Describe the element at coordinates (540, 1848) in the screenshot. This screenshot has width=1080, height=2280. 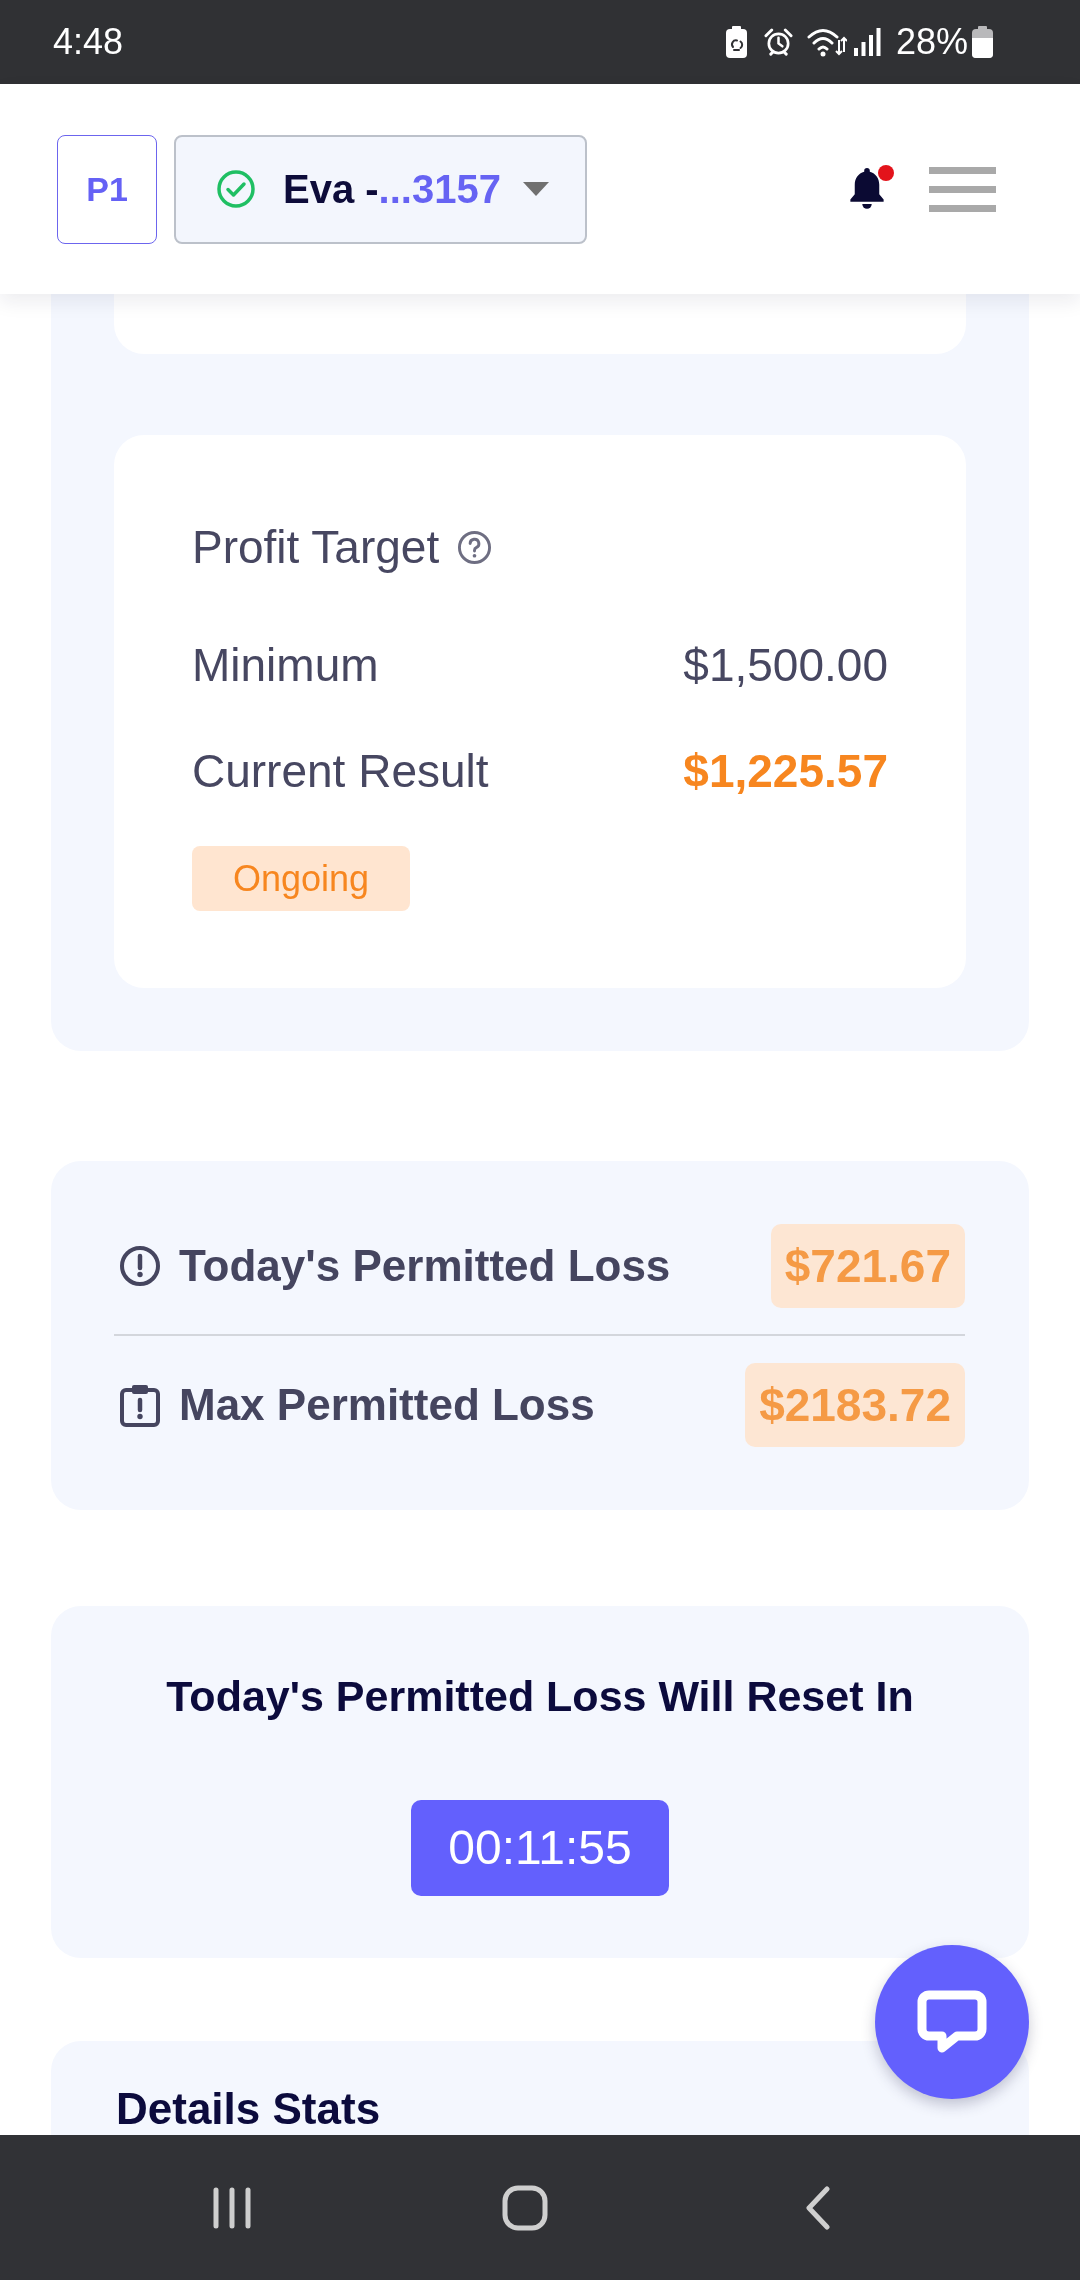
I see `countdown-timer: 00:11:55` at that location.